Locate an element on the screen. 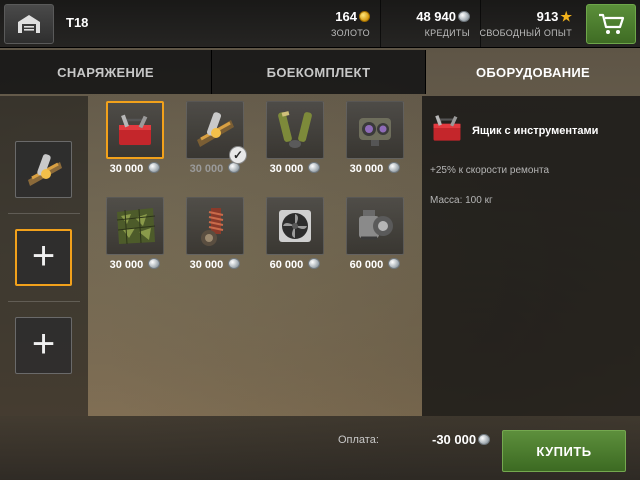 The height and width of the screenshot is (480, 640). gun-laying-drive-icon is located at coordinates (376, 225).